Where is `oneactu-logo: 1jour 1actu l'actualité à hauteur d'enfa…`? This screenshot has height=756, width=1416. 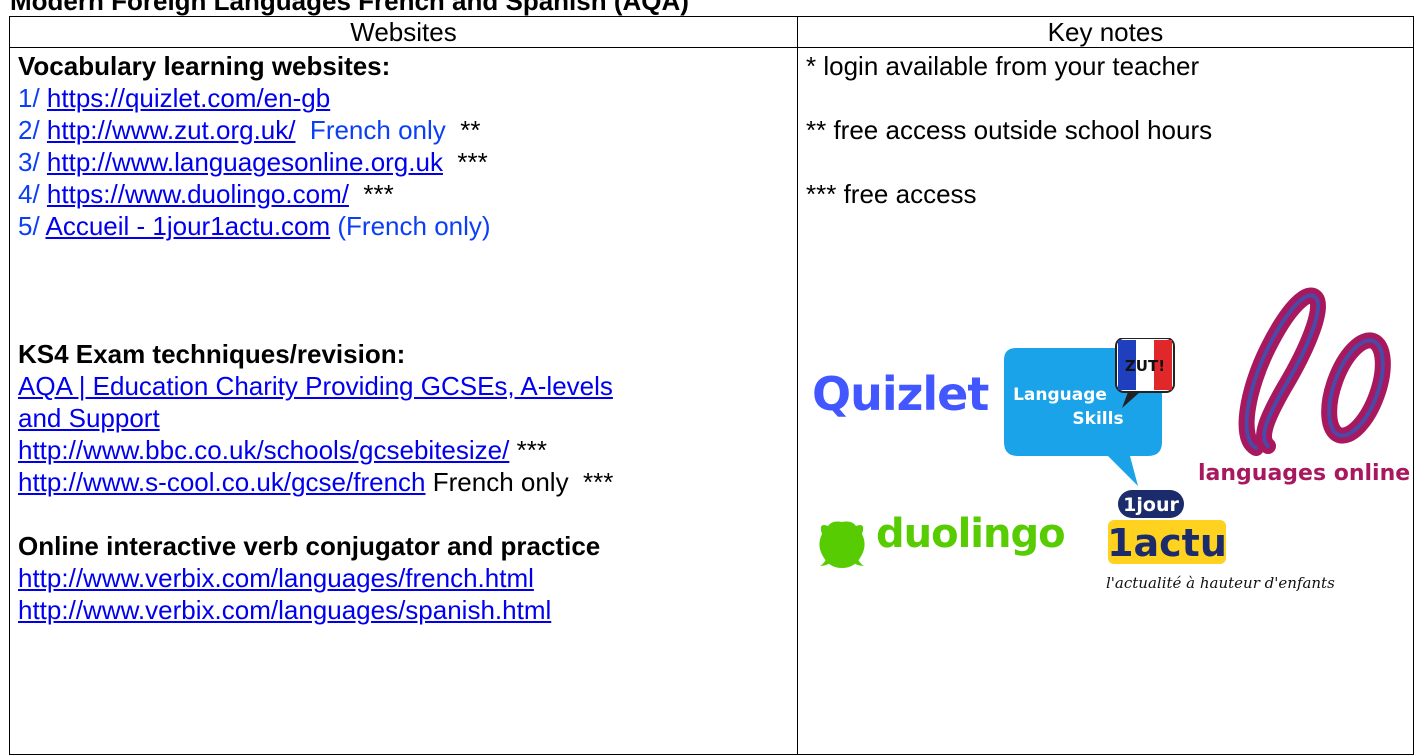
oneactu-logo: 1jour 1actu l'actualité à hauteur d'enfa… is located at coordinates (1220, 541).